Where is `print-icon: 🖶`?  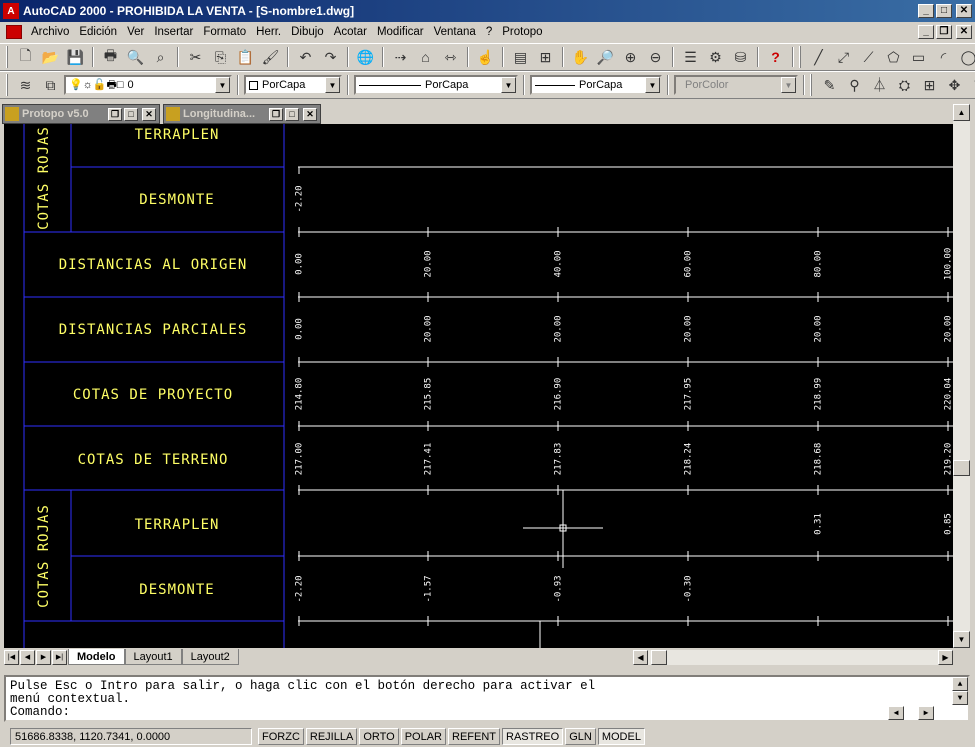 print-icon: 🖶 is located at coordinates (110, 57).